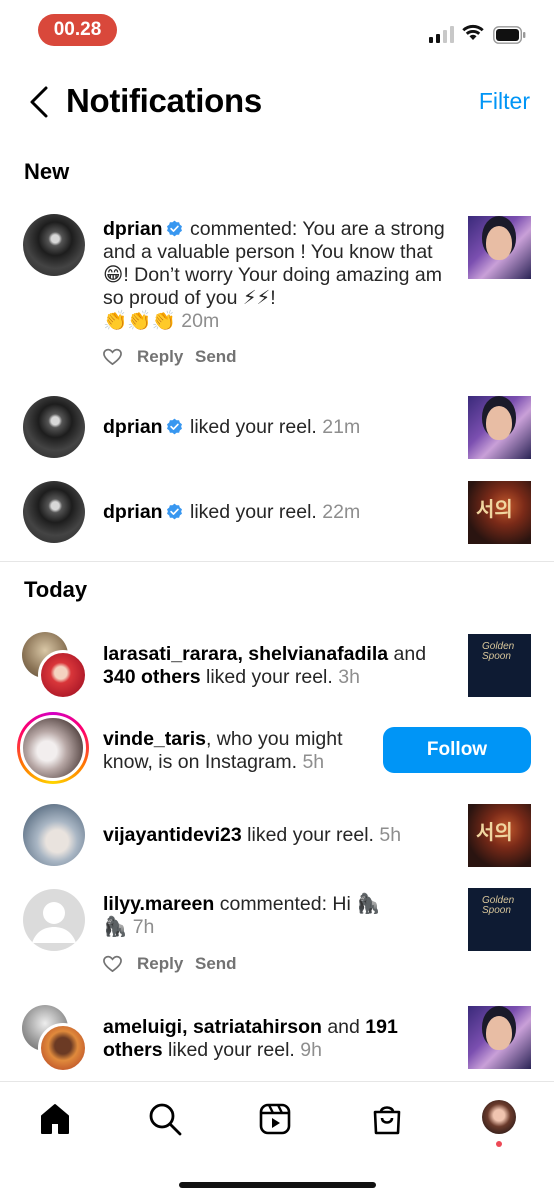 This screenshot has height=1200, width=554. What do you see at coordinates (55, 1119) in the screenshot?
I see `home-icon` at bounding box center [55, 1119].